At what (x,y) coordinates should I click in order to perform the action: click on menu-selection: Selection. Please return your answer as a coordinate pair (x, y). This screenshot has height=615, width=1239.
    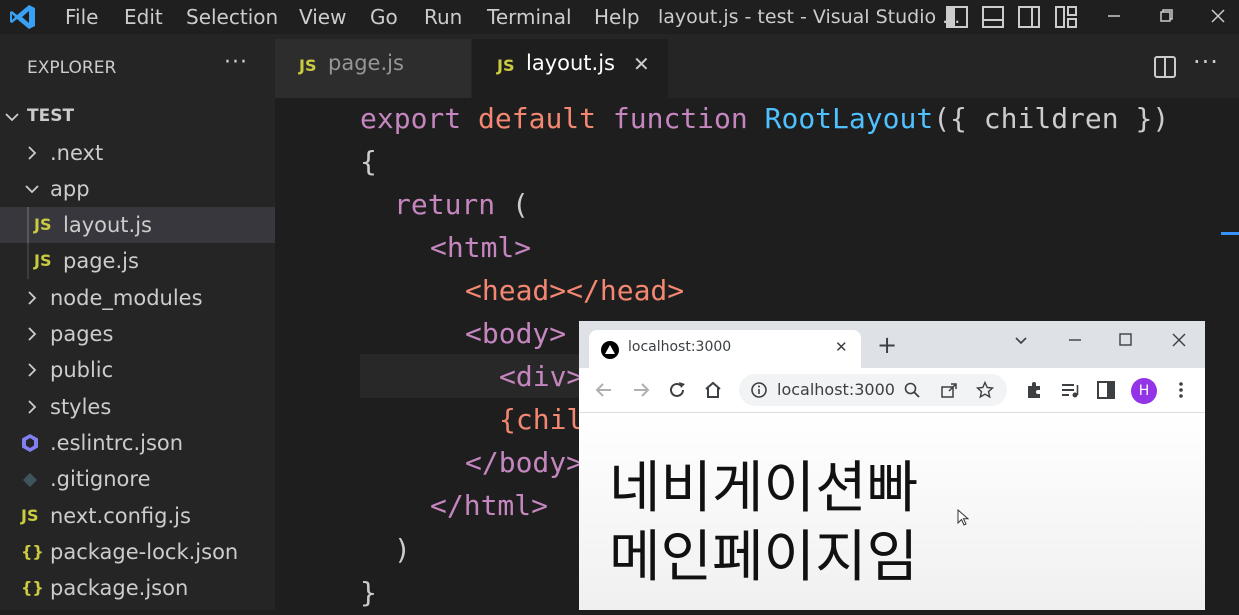
    Looking at the image, I should click on (232, 17).